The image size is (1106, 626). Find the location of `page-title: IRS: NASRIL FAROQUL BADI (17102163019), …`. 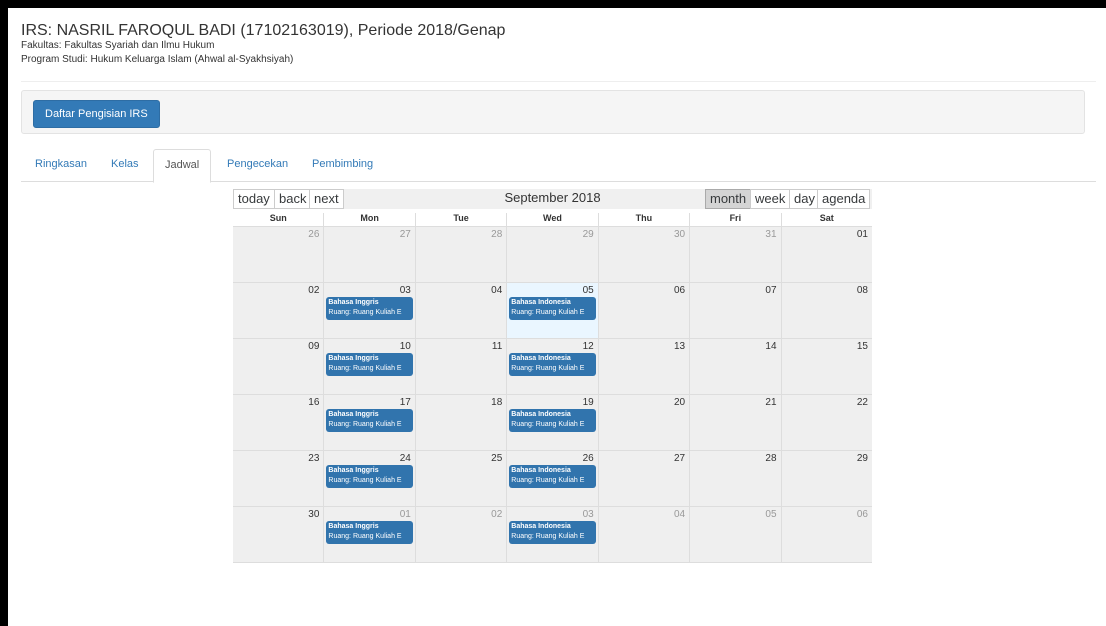

page-title: IRS: NASRIL FAROQUL BADI (17102163019), … is located at coordinates (263, 30).